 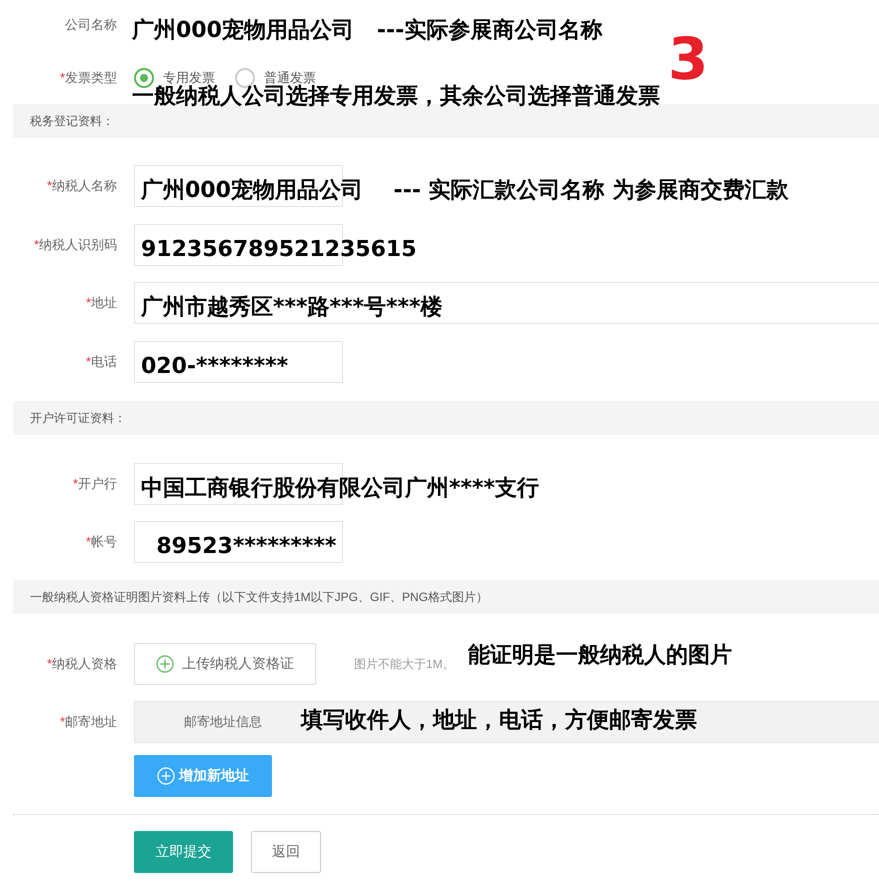 What do you see at coordinates (506, 303) in the screenshot?
I see `input-field: 广州市越秀区***路***号***楼` at bounding box center [506, 303].